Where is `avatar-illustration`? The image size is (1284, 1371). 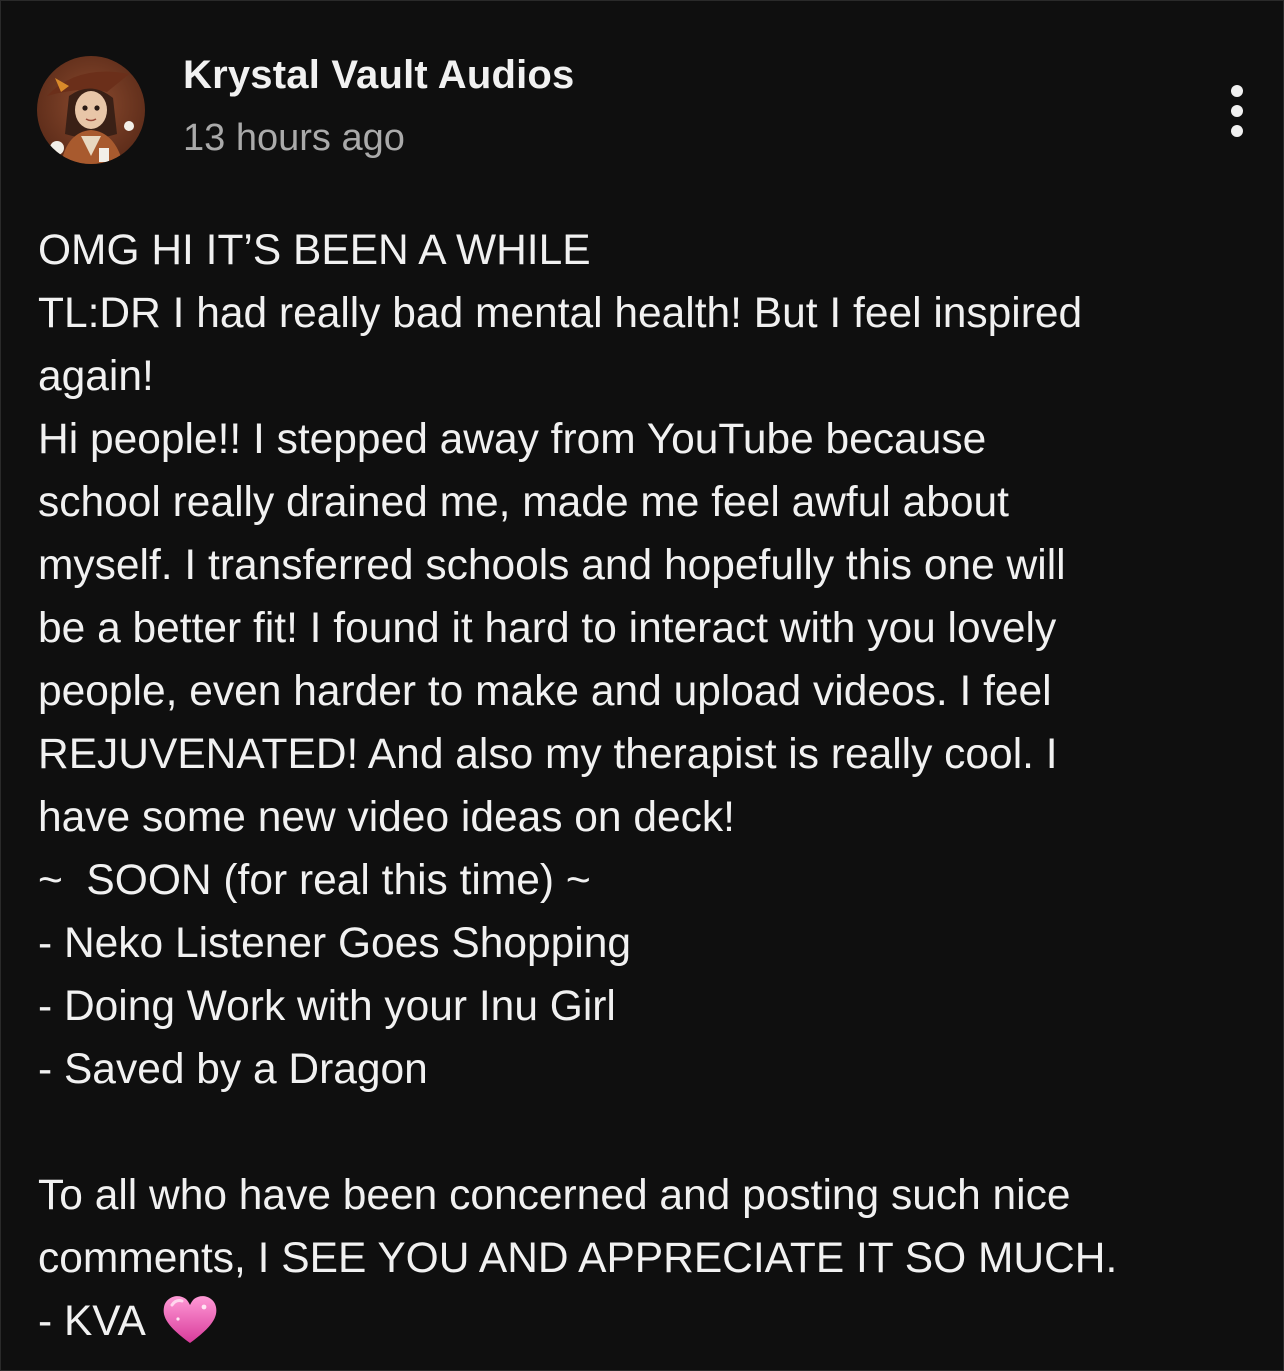 avatar-illustration is located at coordinates (91, 110).